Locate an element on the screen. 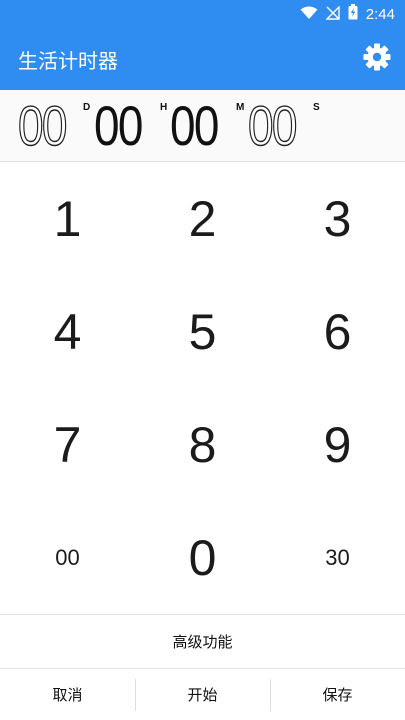 This screenshot has height=720, width=405. cancel-button: 取消 is located at coordinates (67, 694).